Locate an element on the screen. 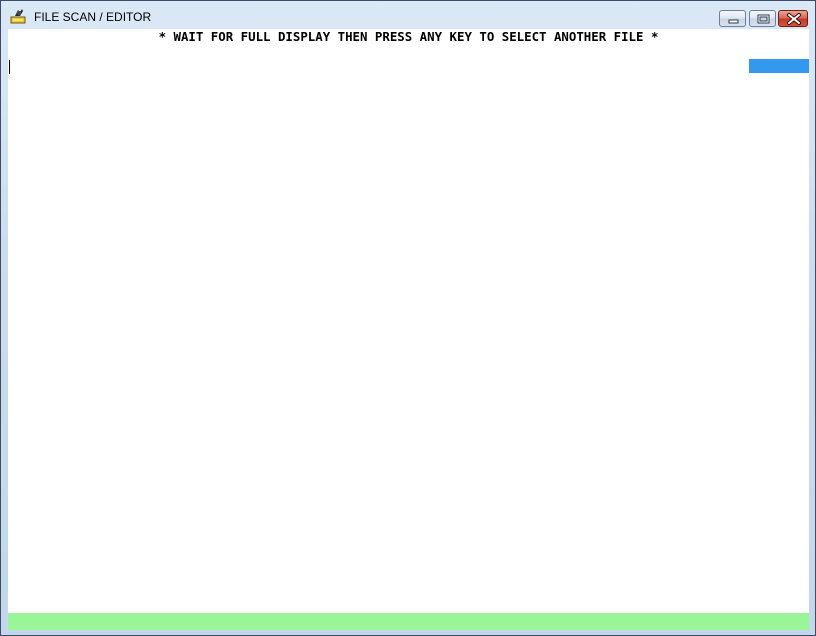  maximize-button is located at coordinates (762, 18).